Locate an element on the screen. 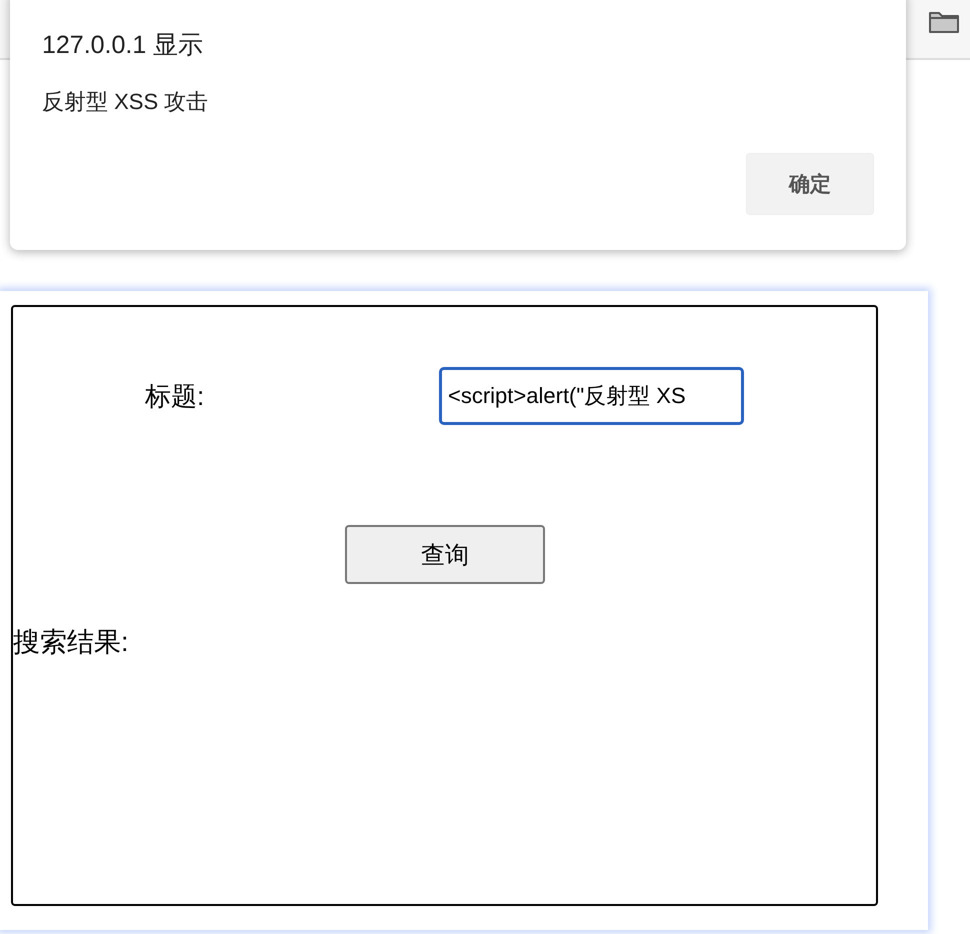  query-button: 查询 is located at coordinates (445, 554).